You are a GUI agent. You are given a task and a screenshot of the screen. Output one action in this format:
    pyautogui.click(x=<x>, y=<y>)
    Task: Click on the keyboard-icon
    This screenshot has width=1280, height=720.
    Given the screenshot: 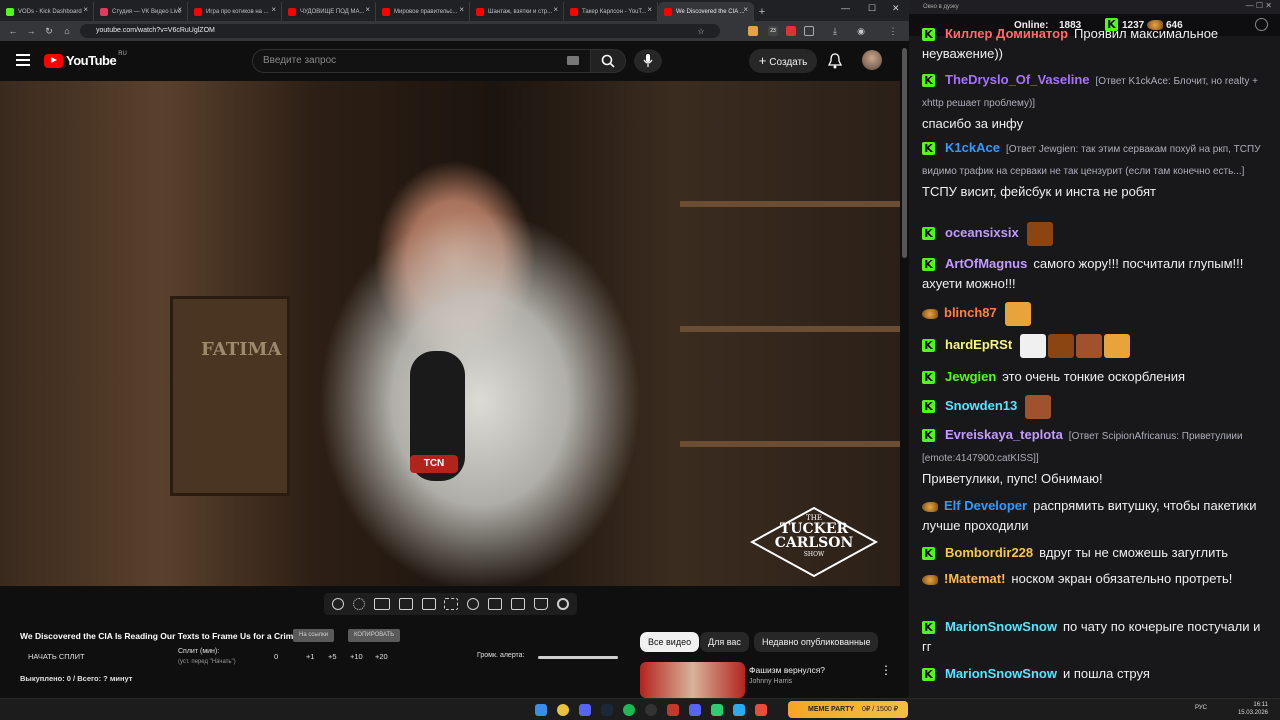 What is the action you would take?
    pyautogui.click(x=573, y=60)
    